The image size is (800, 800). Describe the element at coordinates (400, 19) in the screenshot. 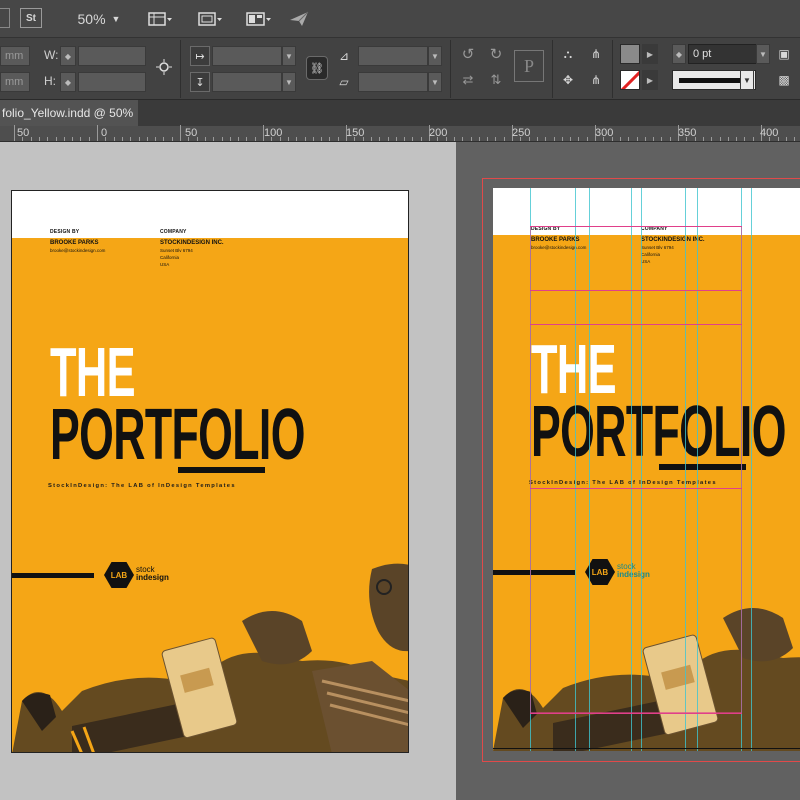

I see `application-bar: St 50% ▼` at that location.